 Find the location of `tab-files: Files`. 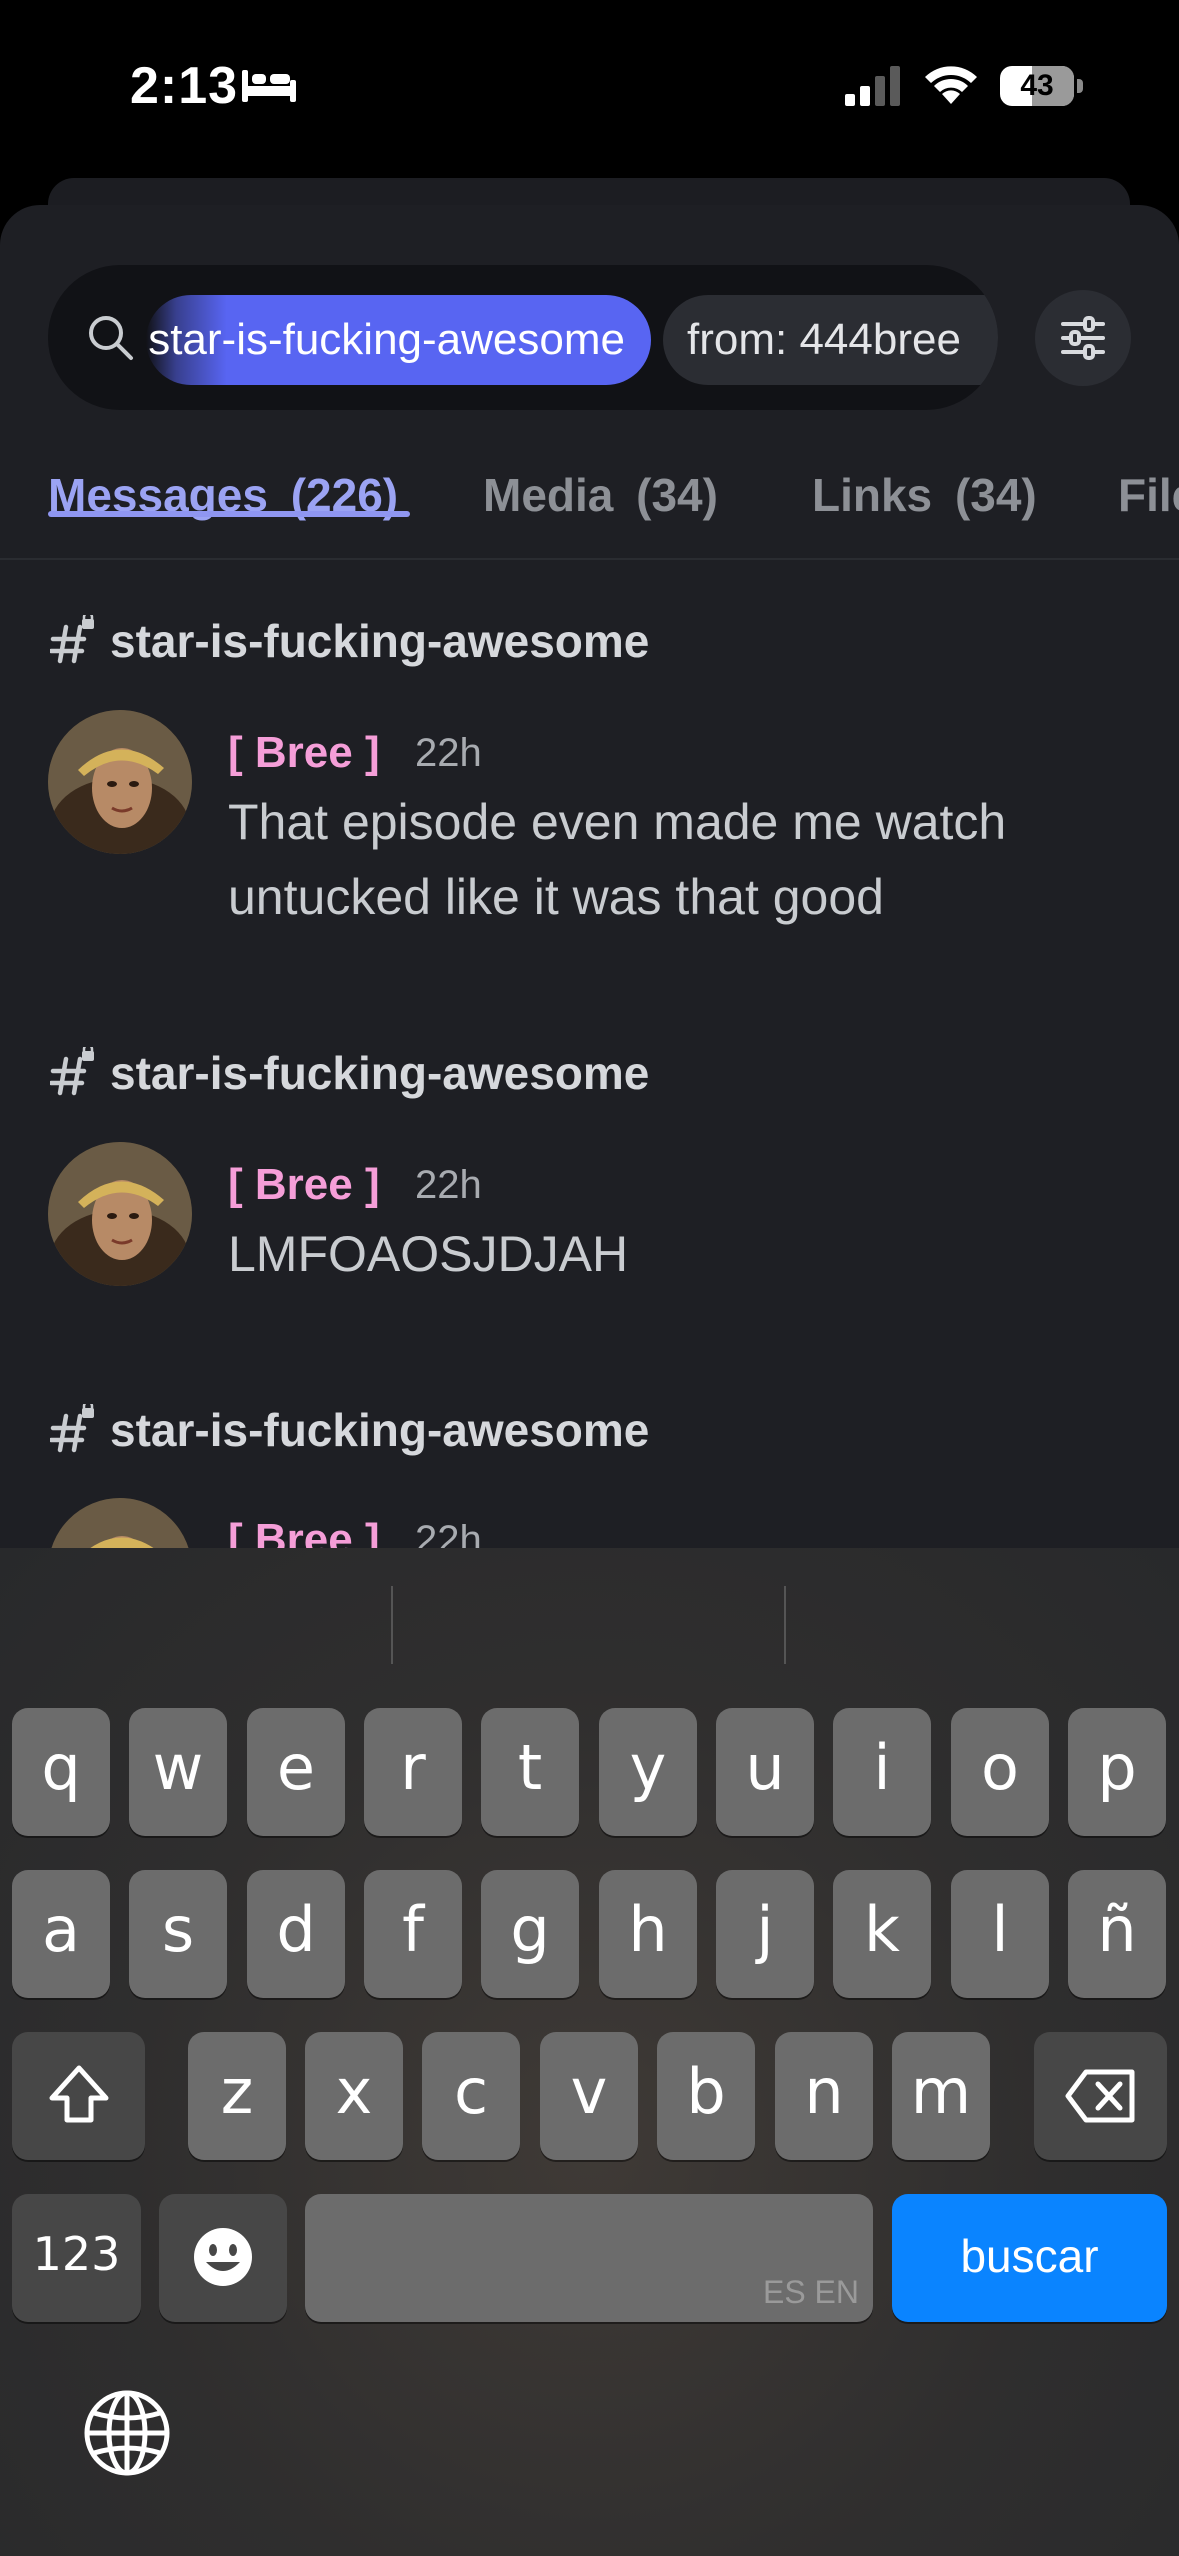

tab-files: Files is located at coordinates (1148, 502).